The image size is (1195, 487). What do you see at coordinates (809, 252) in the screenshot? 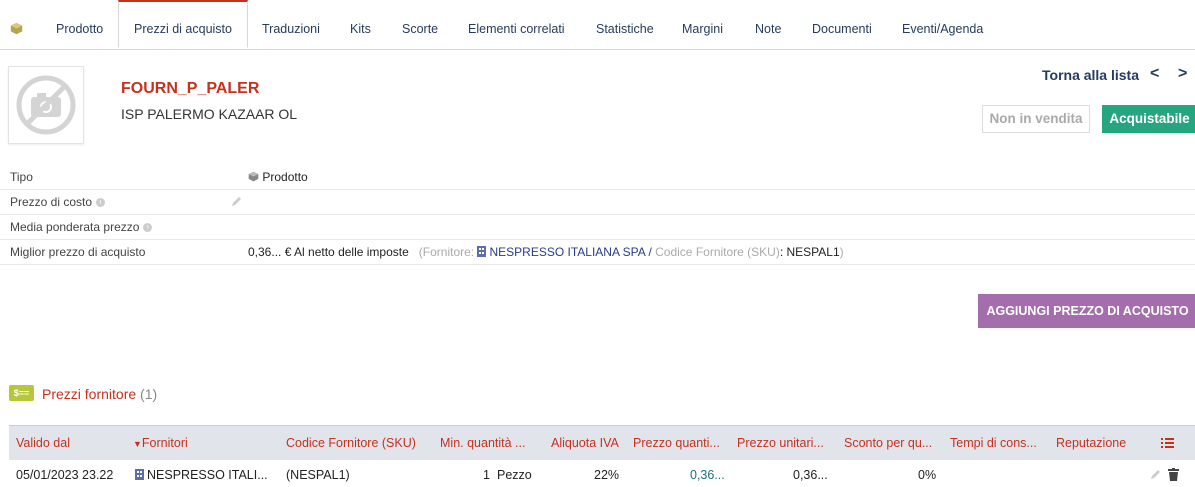
I see `sku-value: : NESPAL1` at bounding box center [809, 252].